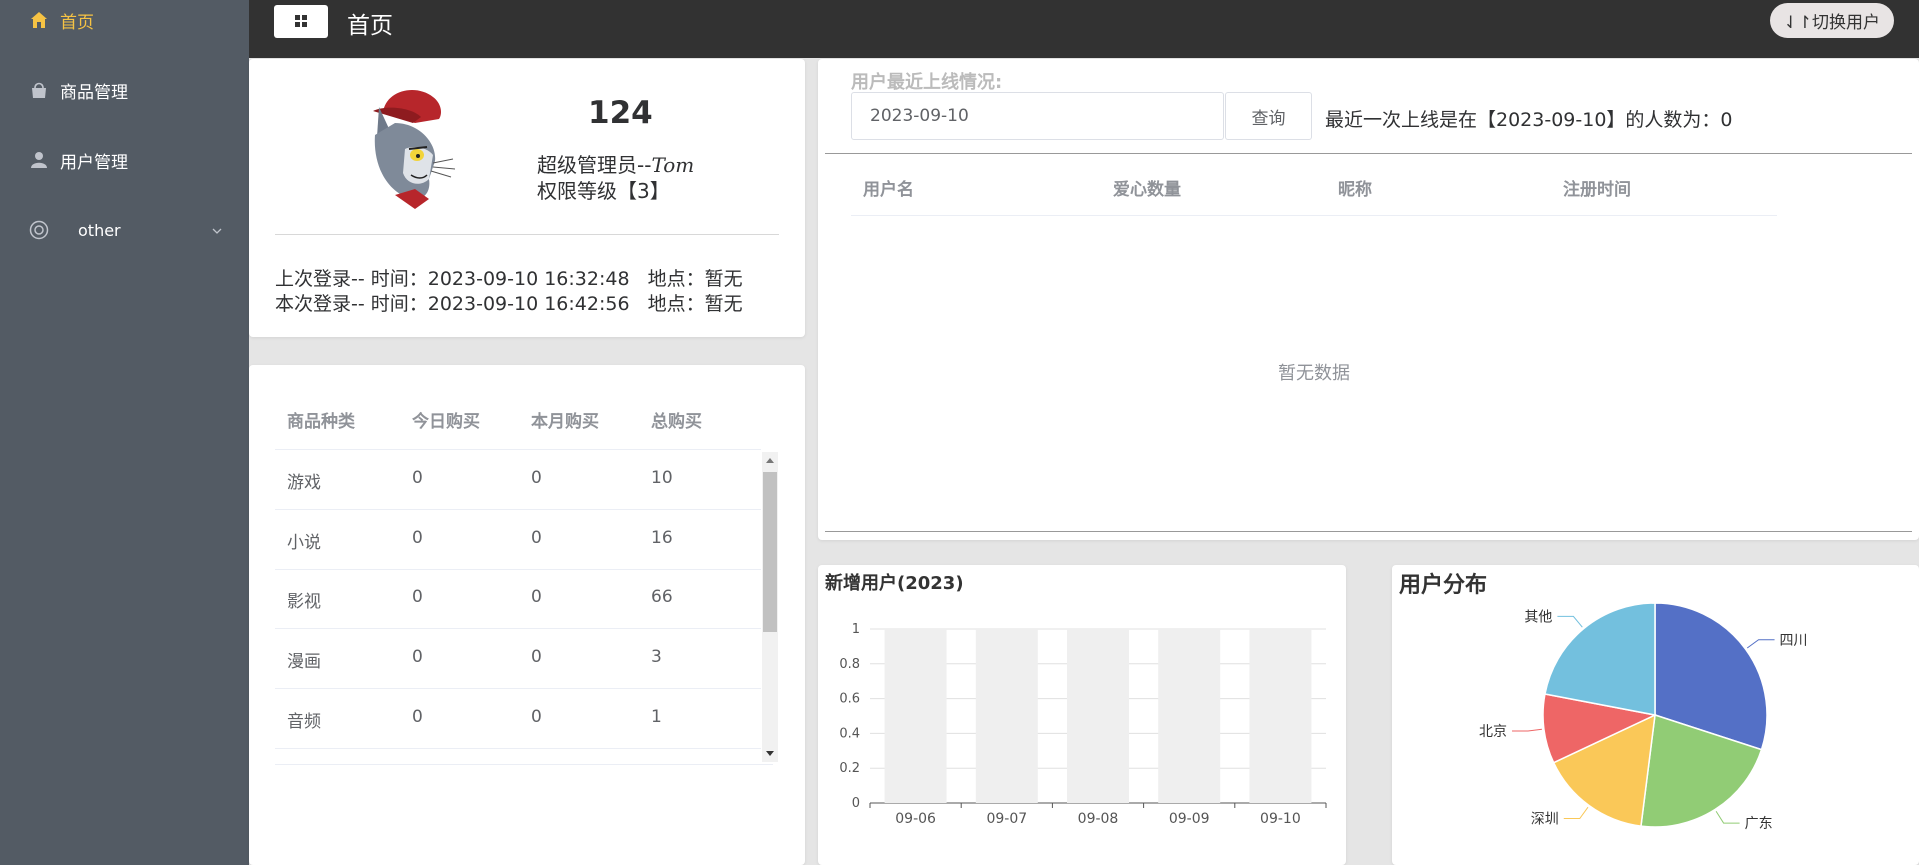 The width and height of the screenshot is (1919, 865). I want to click on user-count: 124, so click(620, 113).